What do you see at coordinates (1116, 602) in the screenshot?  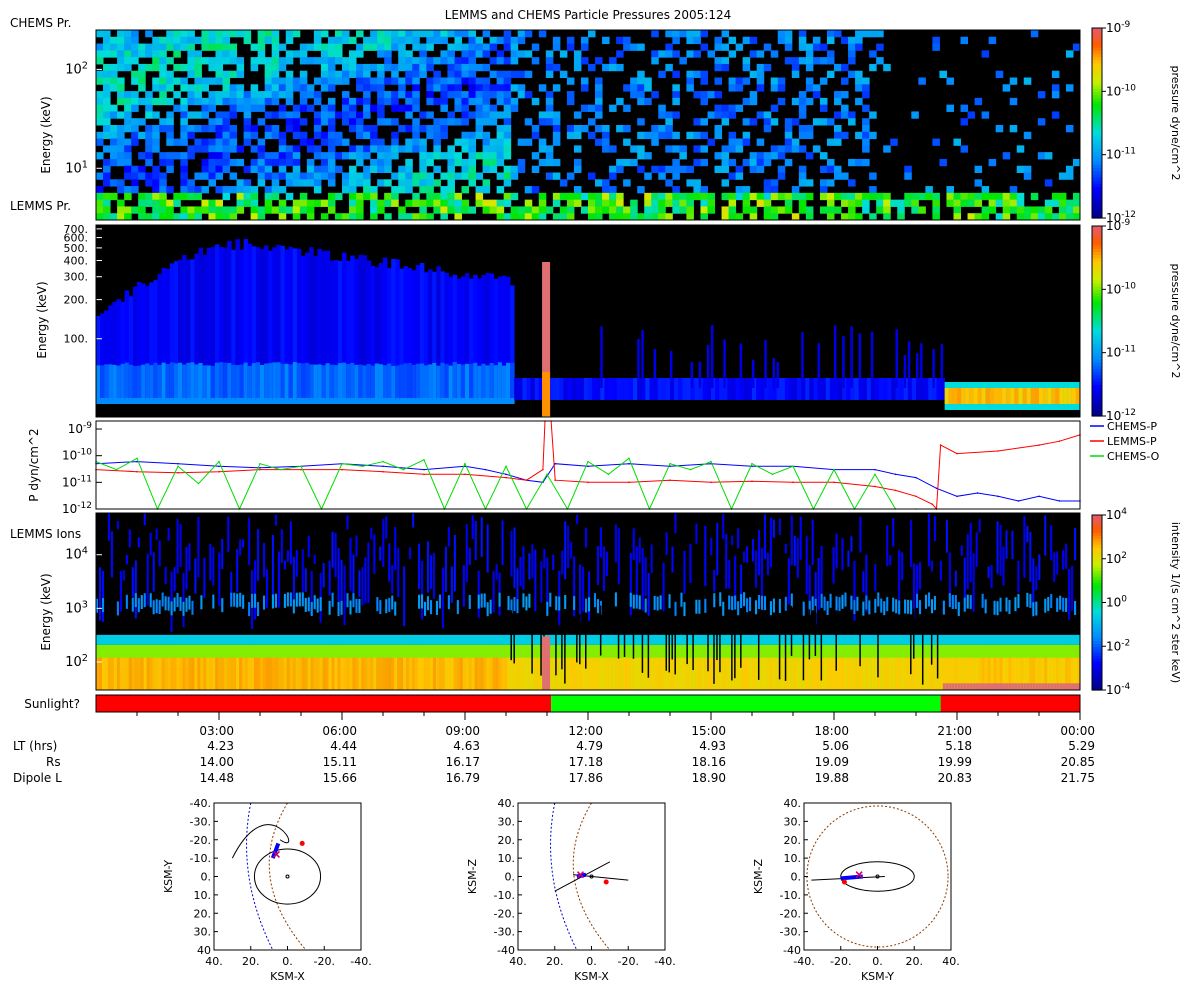 I see `colorbar-tick-label: 100` at bounding box center [1116, 602].